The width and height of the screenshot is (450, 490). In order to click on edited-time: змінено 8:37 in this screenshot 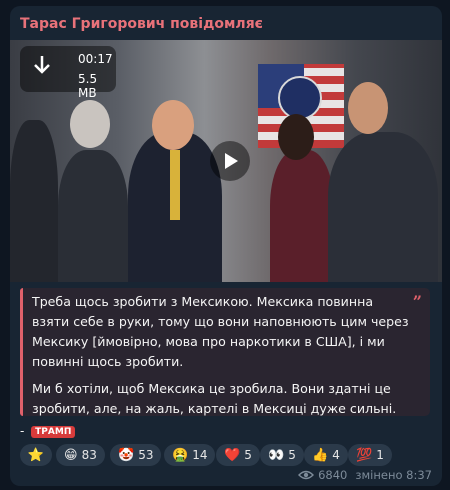, I will do `click(393, 475)`.